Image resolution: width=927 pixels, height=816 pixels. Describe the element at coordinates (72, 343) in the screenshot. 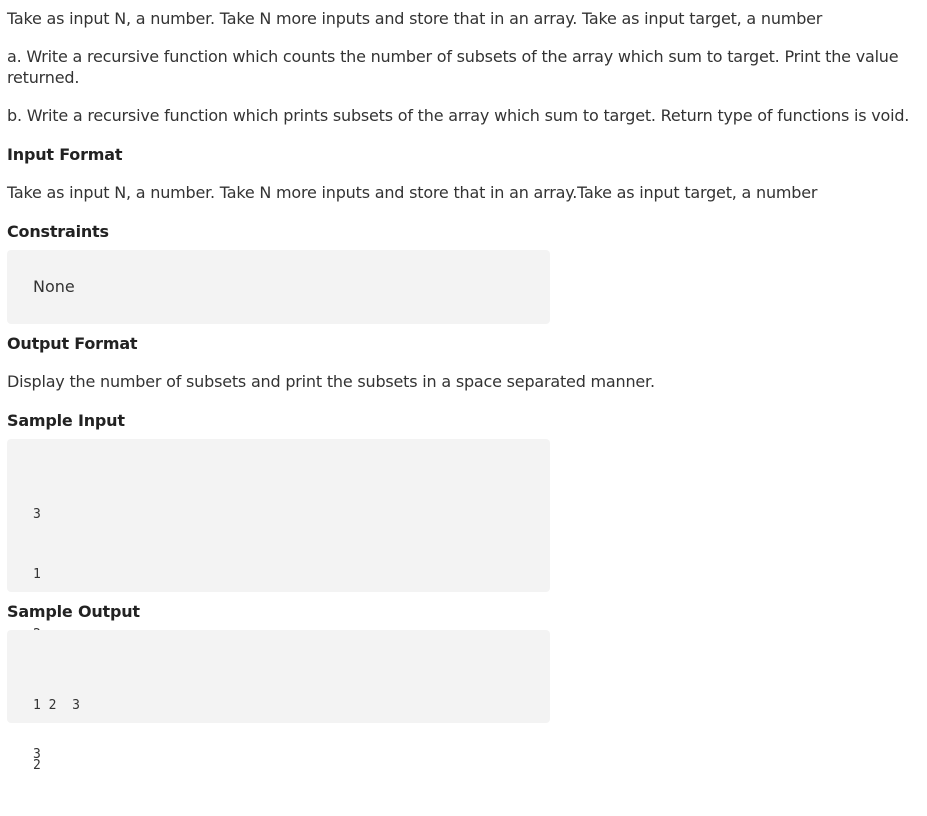

I see `output-format-heading: Output Format` at that location.